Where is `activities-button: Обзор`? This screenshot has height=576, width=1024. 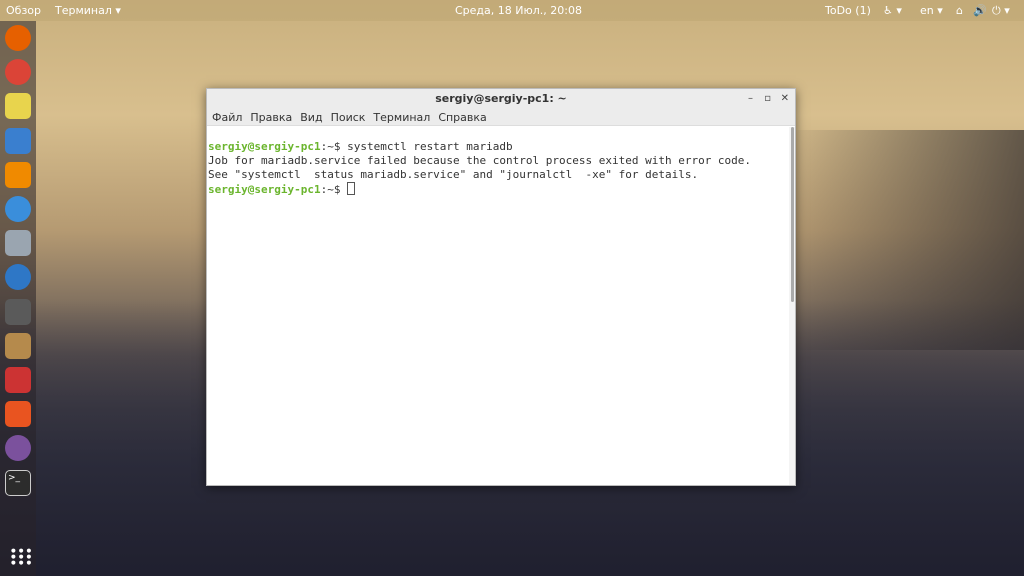
activities-button: Обзор is located at coordinates (23, 10).